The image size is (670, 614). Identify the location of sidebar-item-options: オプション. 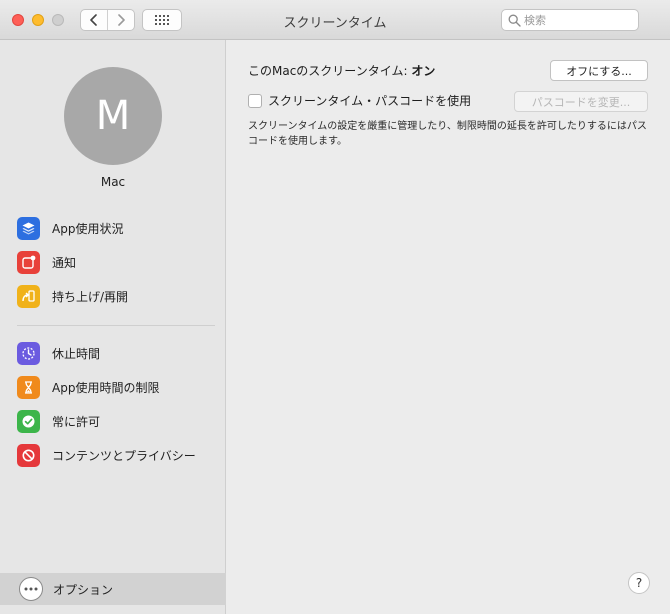
(113, 589).